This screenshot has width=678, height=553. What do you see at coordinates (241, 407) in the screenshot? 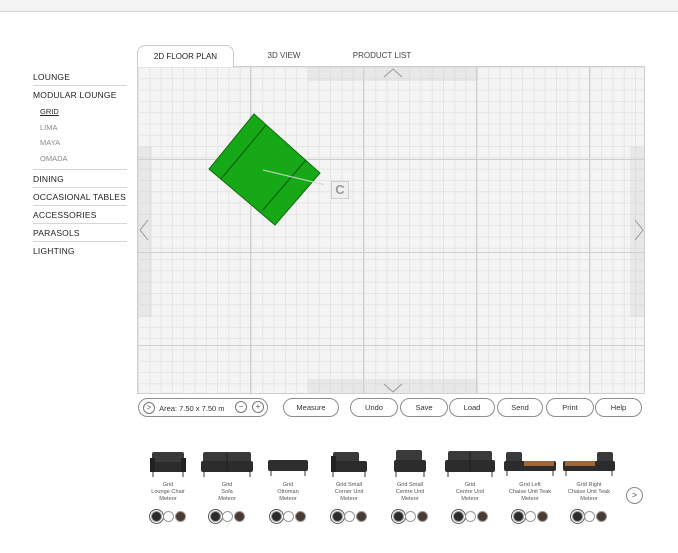
I see `zoom-out-button: −` at bounding box center [241, 407].